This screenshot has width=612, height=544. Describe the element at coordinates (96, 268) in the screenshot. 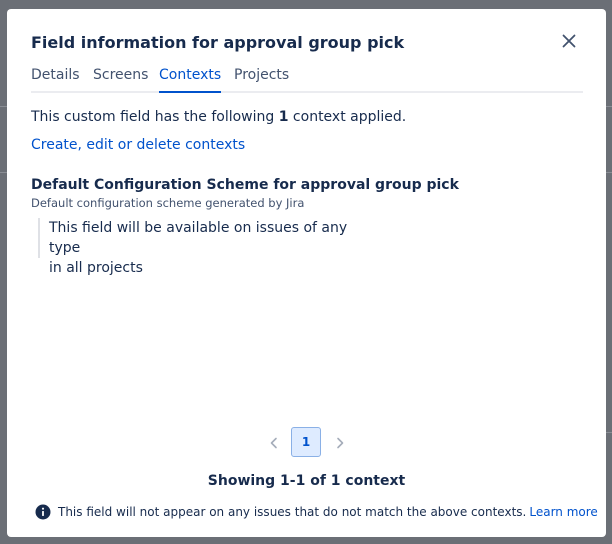

I see `availability-line: in all projects` at that location.